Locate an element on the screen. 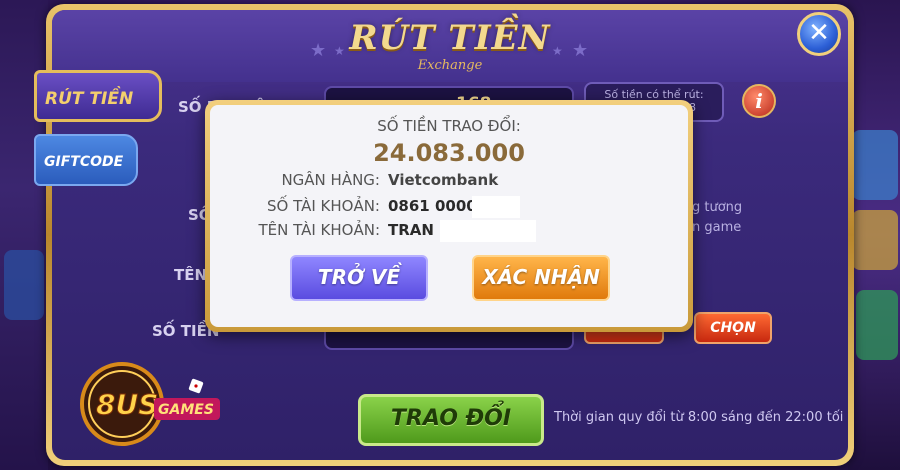 The height and width of the screenshot is (470, 900). back-button: TRỞ VỀ is located at coordinates (359, 278).